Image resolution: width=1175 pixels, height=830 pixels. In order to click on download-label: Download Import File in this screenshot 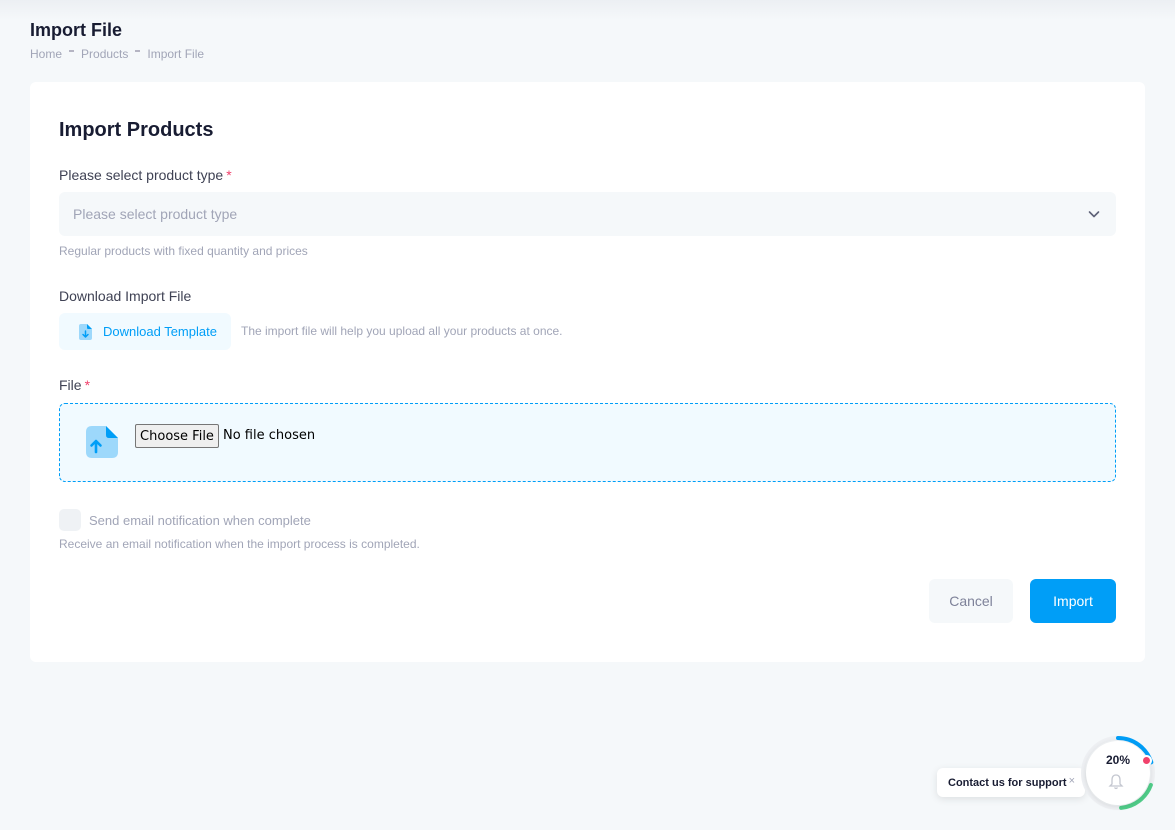, I will do `click(125, 296)`.